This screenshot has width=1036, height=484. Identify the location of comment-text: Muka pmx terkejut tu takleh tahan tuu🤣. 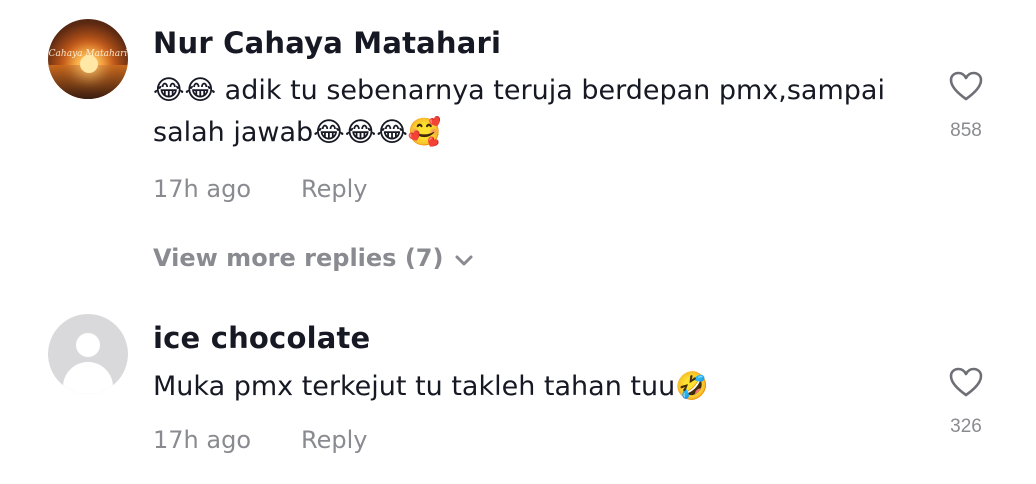
(431, 386).